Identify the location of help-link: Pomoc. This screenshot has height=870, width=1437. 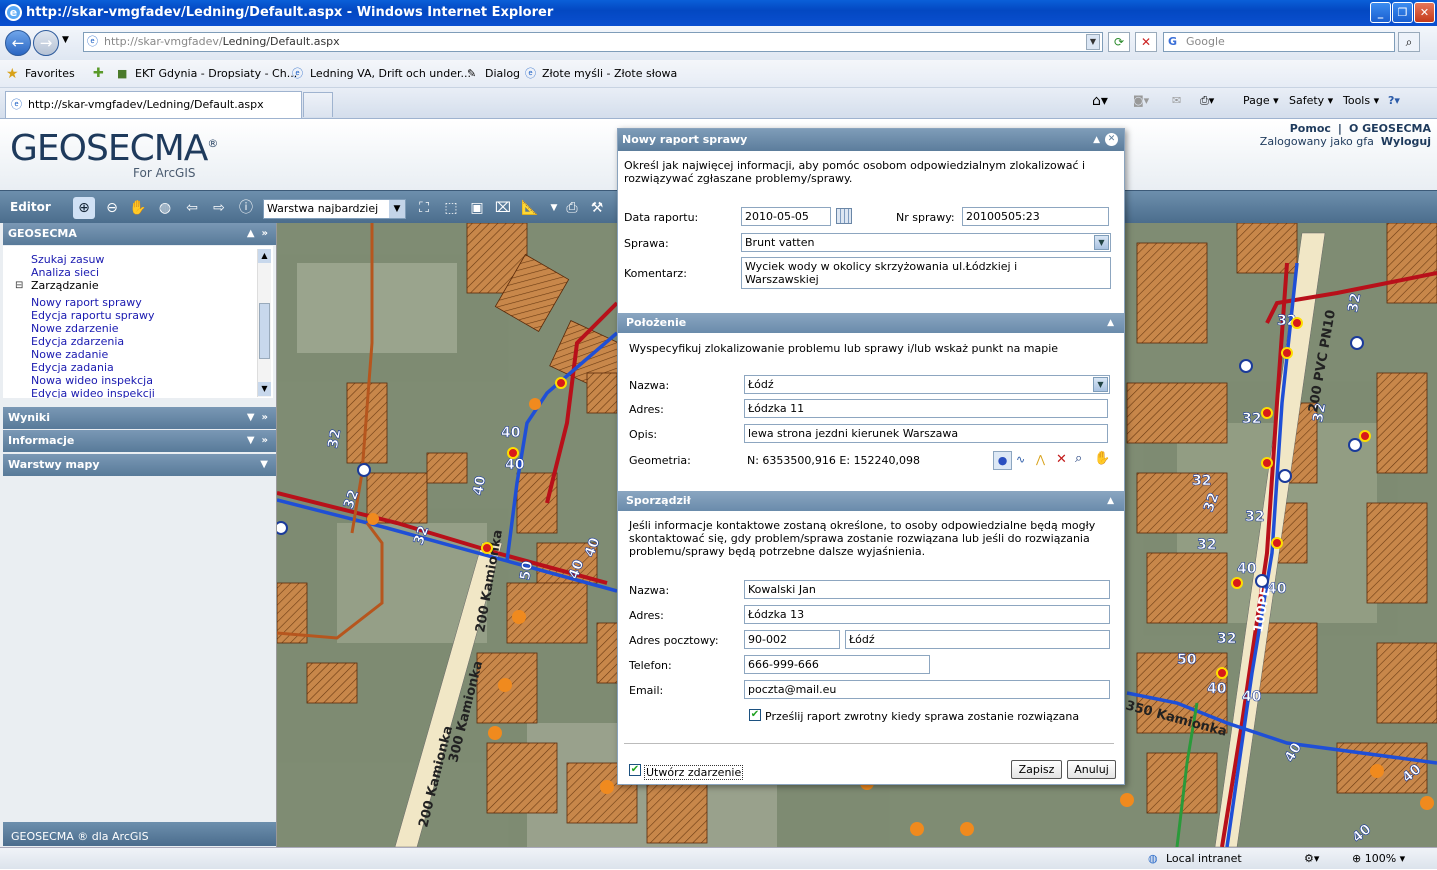
(1310, 128).